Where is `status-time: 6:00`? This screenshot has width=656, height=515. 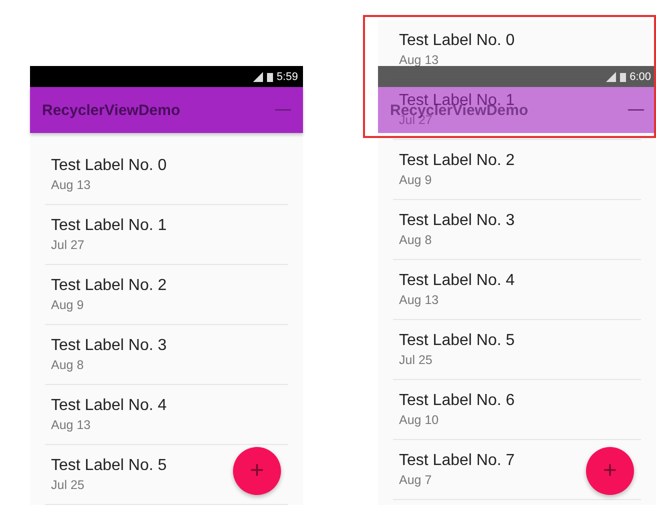 status-time: 6:00 is located at coordinates (640, 76).